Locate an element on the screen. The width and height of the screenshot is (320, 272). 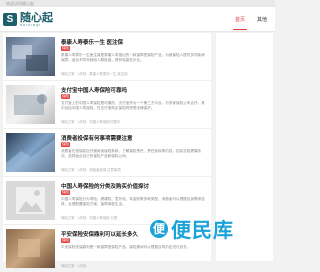
watermark-logo: 便 便民库 is located at coordinates (192, 228).